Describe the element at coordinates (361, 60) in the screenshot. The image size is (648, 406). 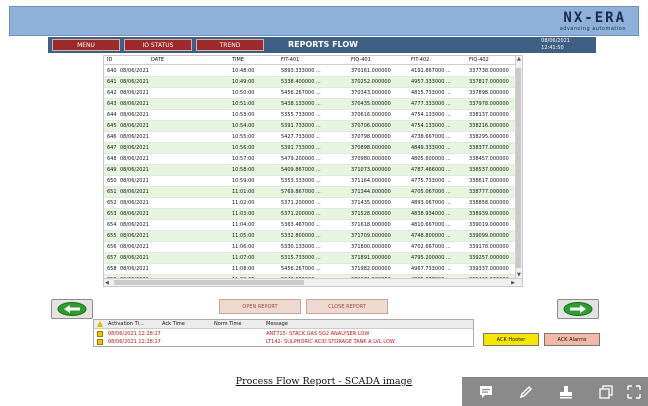
I see `col-header-fiq-401: FIQ-401` at that location.